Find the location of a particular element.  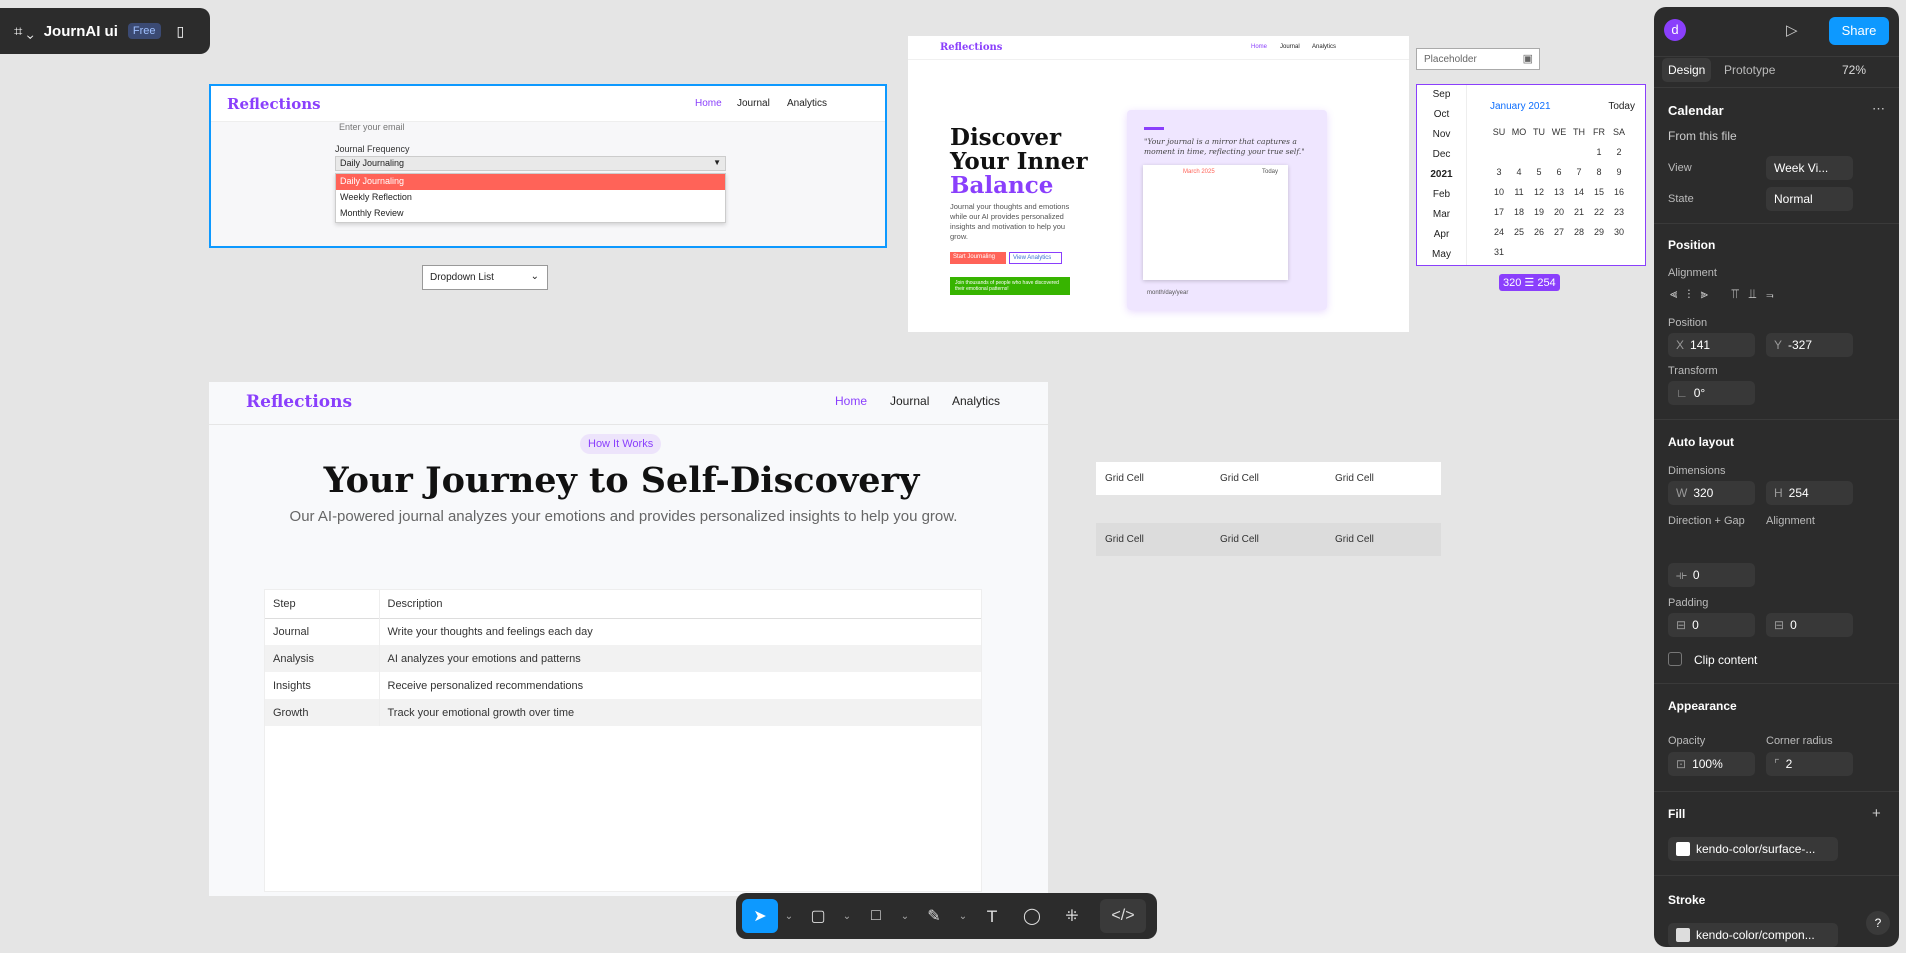

share-button: Share is located at coordinates (1859, 31).